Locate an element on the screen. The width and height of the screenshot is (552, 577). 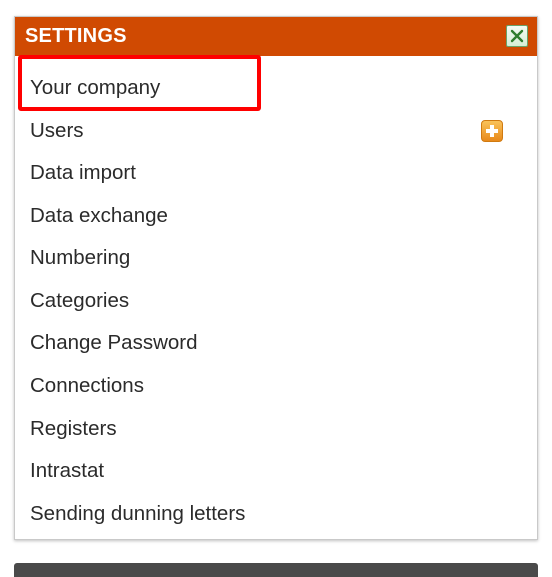
menu-item-users: Users is located at coordinates (57, 131).